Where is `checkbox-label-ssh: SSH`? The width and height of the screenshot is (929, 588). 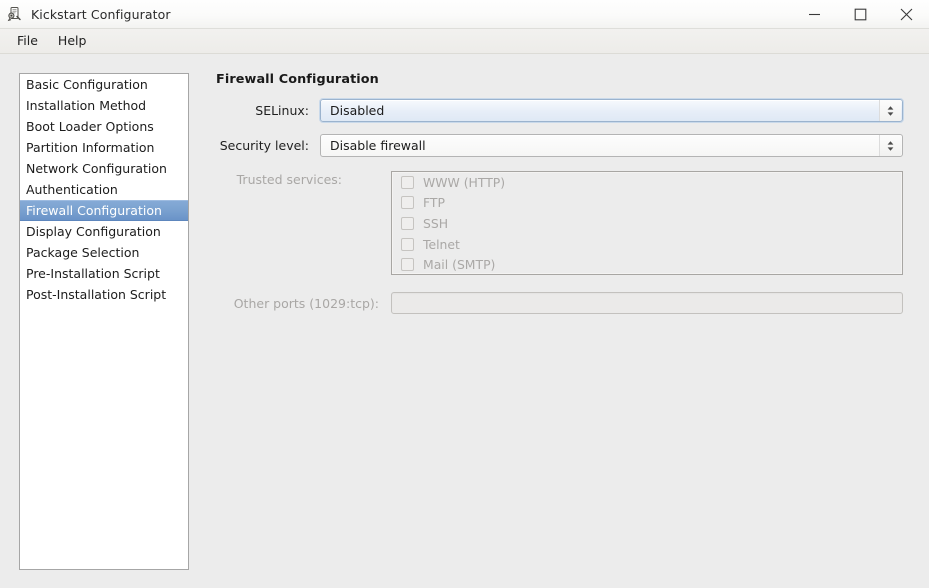
checkbox-label-ssh: SSH is located at coordinates (436, 223).